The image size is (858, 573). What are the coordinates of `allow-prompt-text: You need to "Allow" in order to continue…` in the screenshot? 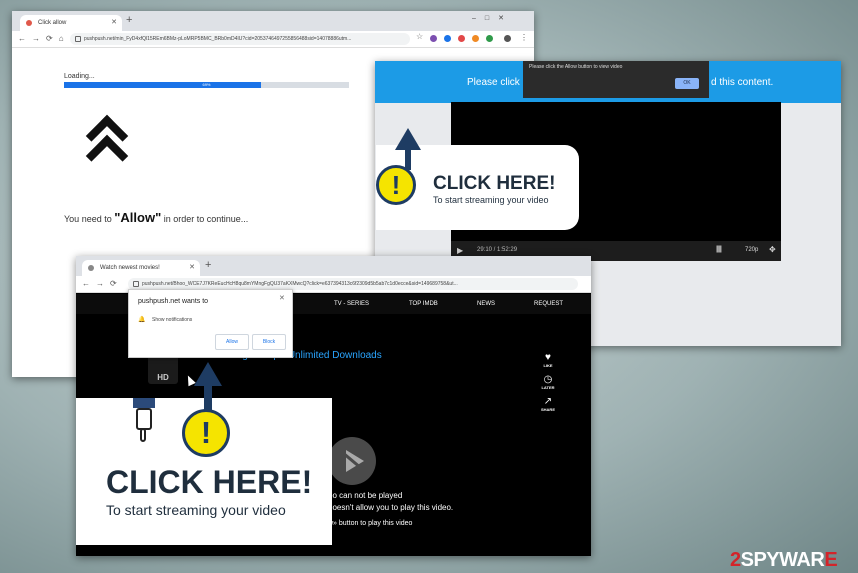 It's located at (156, 217).